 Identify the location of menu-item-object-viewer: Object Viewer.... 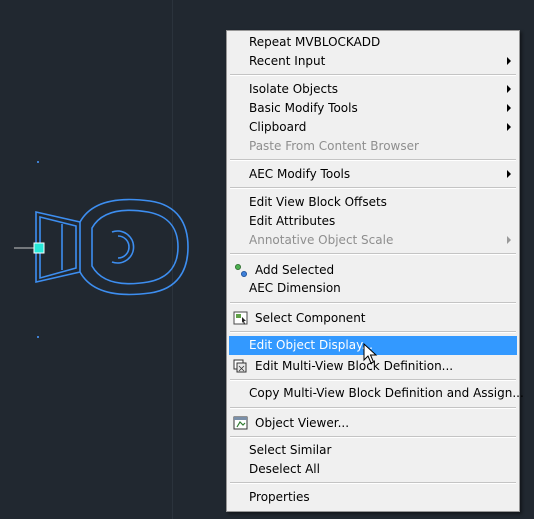
(373, 423).